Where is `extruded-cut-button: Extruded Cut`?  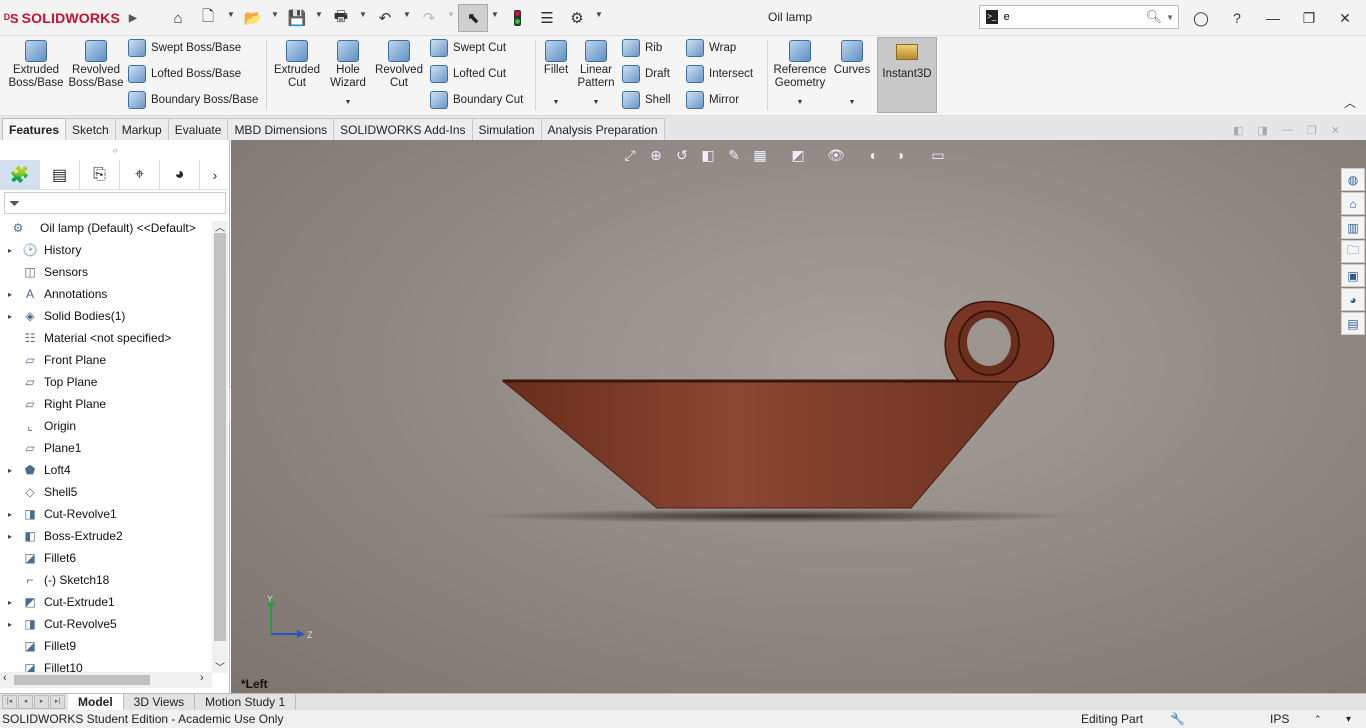 extruded-cut-button: Extruded Cut is located at coordinates (297, 65).